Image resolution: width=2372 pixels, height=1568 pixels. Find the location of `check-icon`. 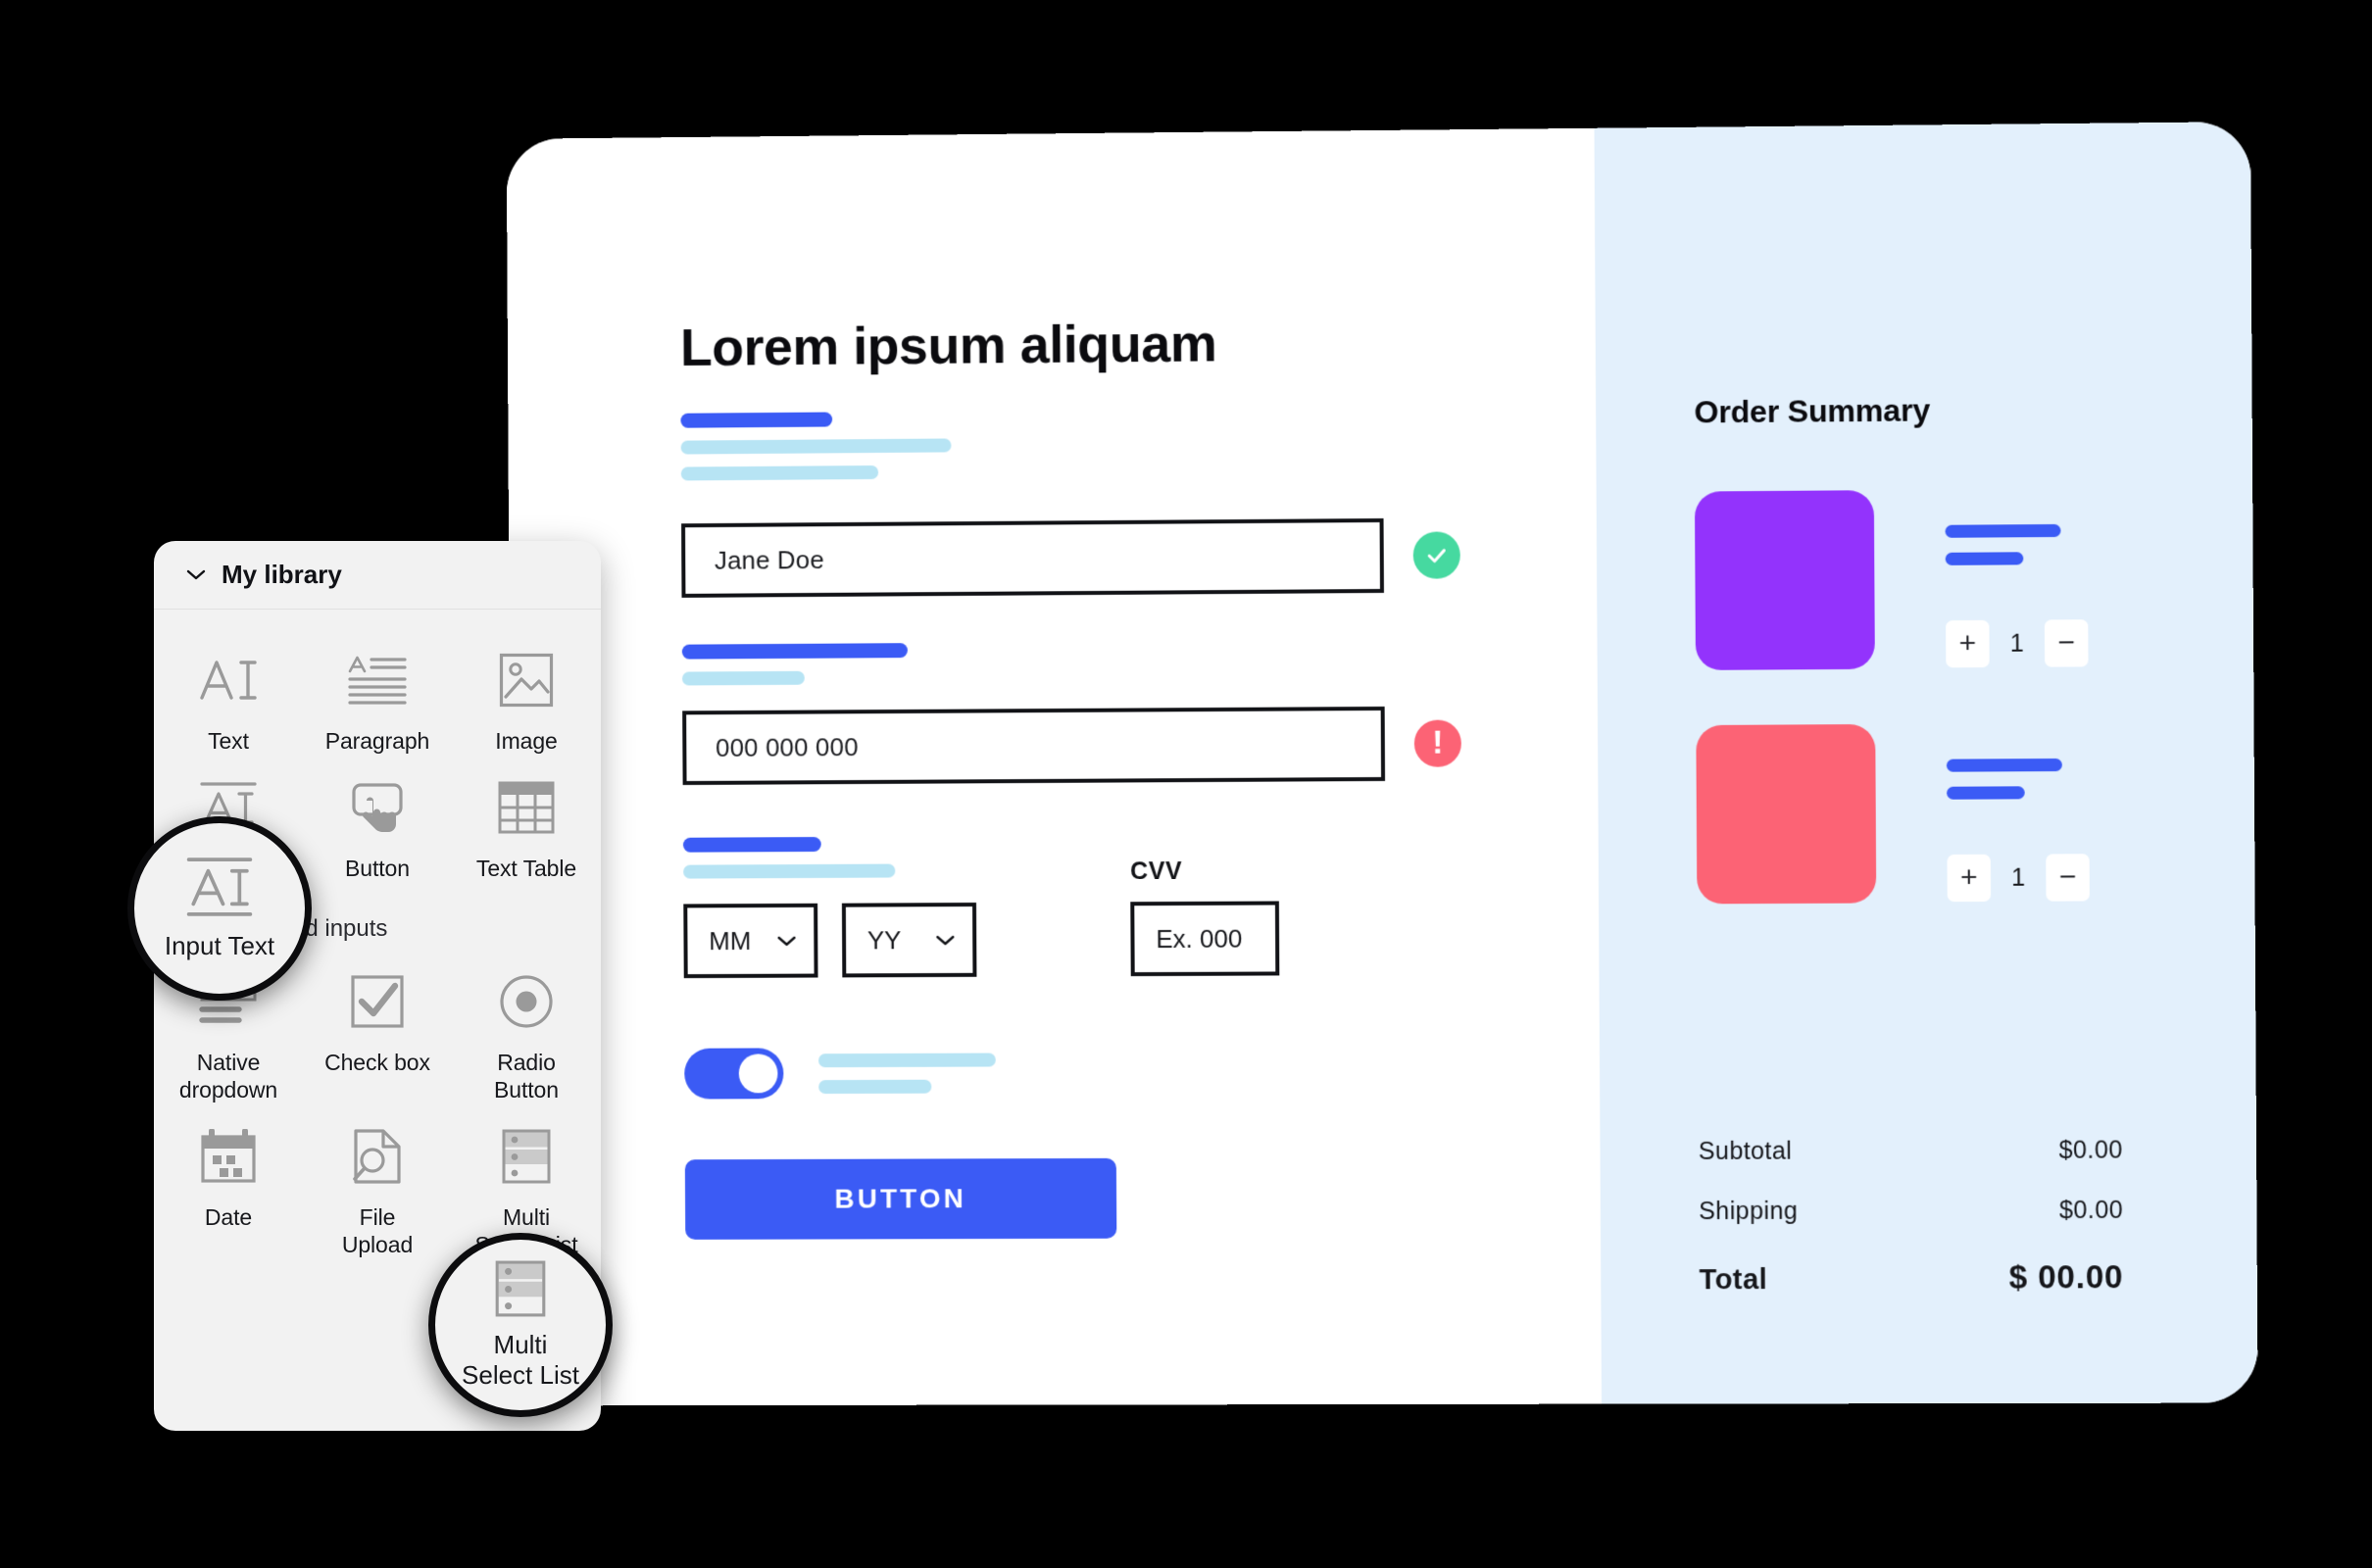

check-icon is located at coordinates (1436, 555).